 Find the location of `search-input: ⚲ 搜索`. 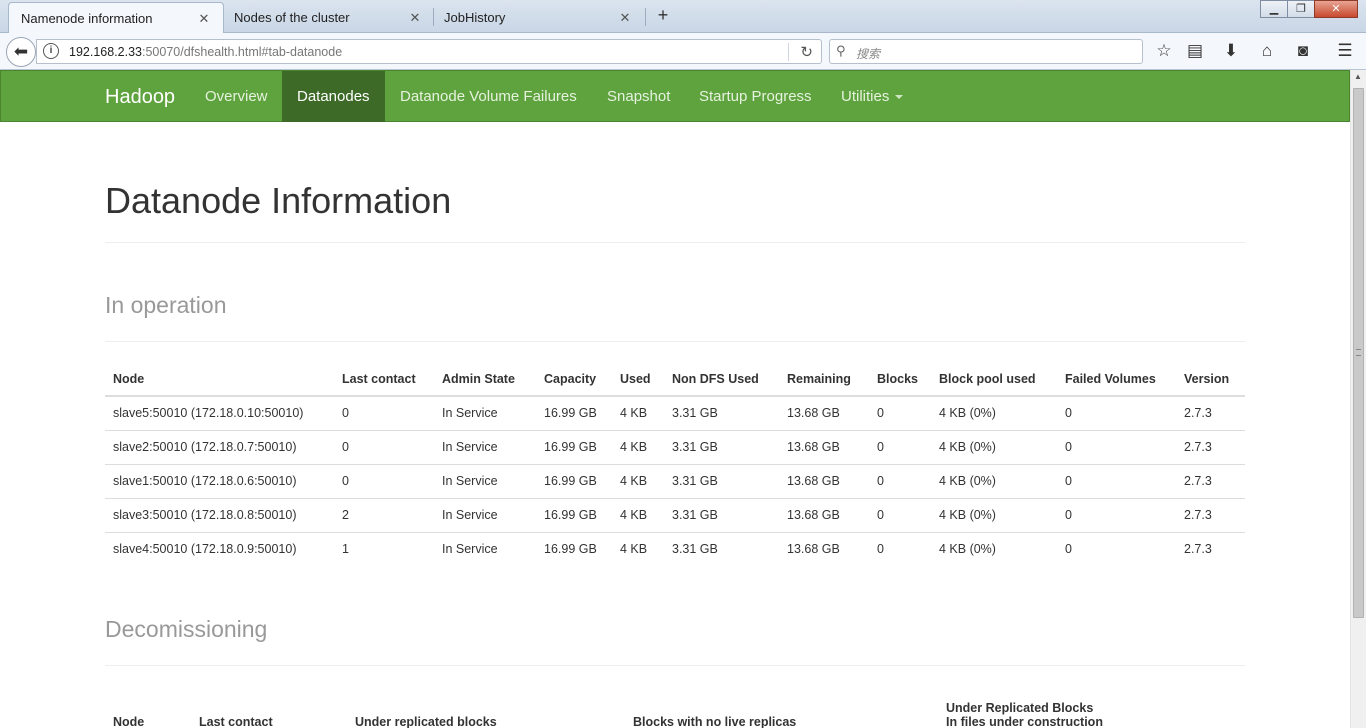

search-input: ⚲ 搜索 is located at coordinates (986, 51).